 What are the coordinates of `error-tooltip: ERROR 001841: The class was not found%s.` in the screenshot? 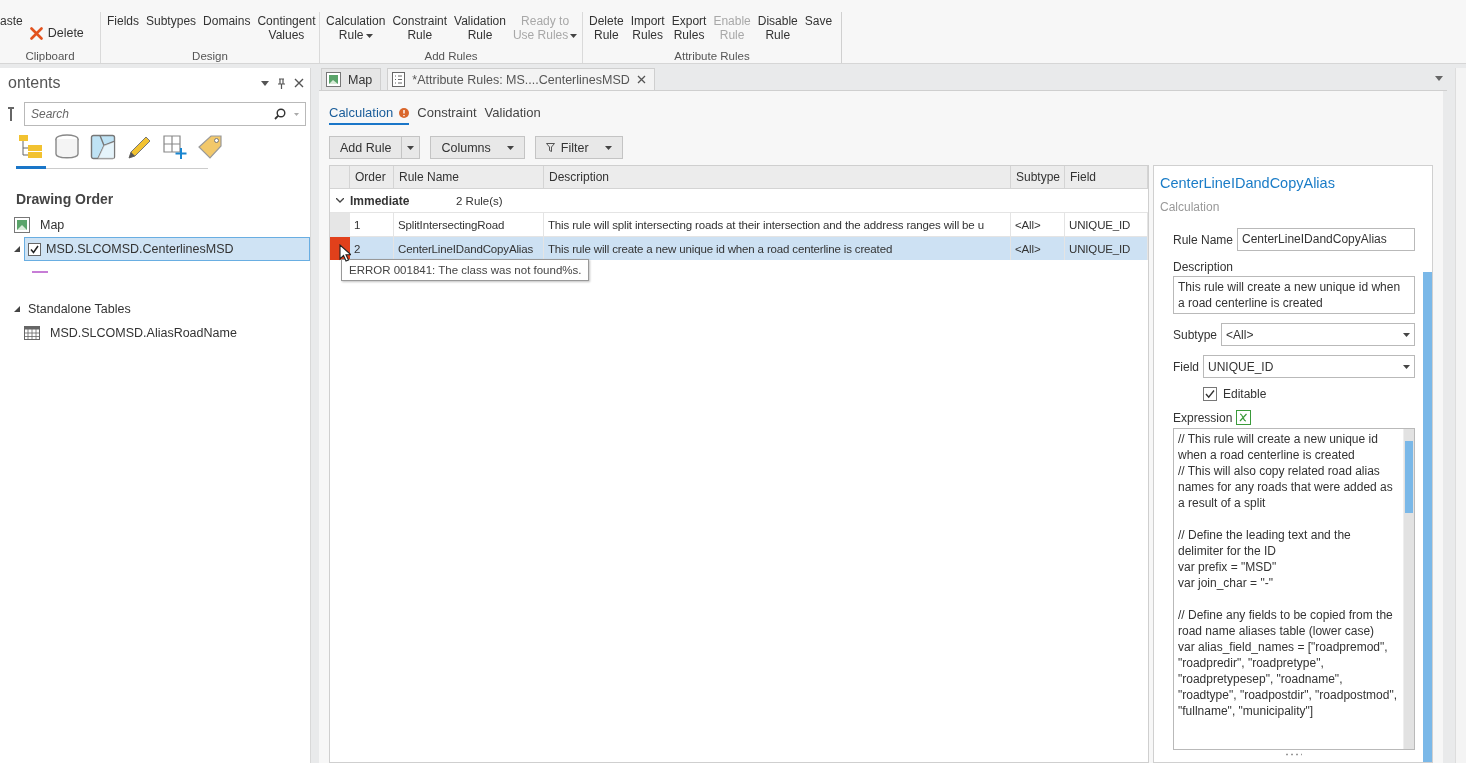 It's located at (465, 270).